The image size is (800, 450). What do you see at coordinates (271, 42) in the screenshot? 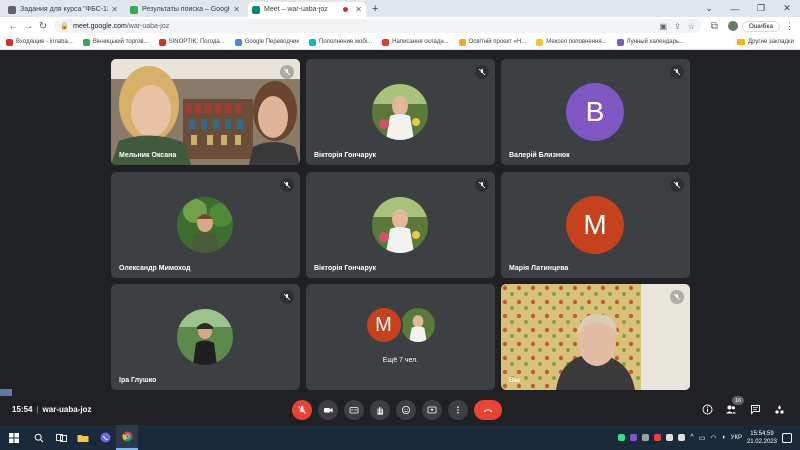
I see `bookmark-label: Google Переводчик` at bounding box center [271, 42].